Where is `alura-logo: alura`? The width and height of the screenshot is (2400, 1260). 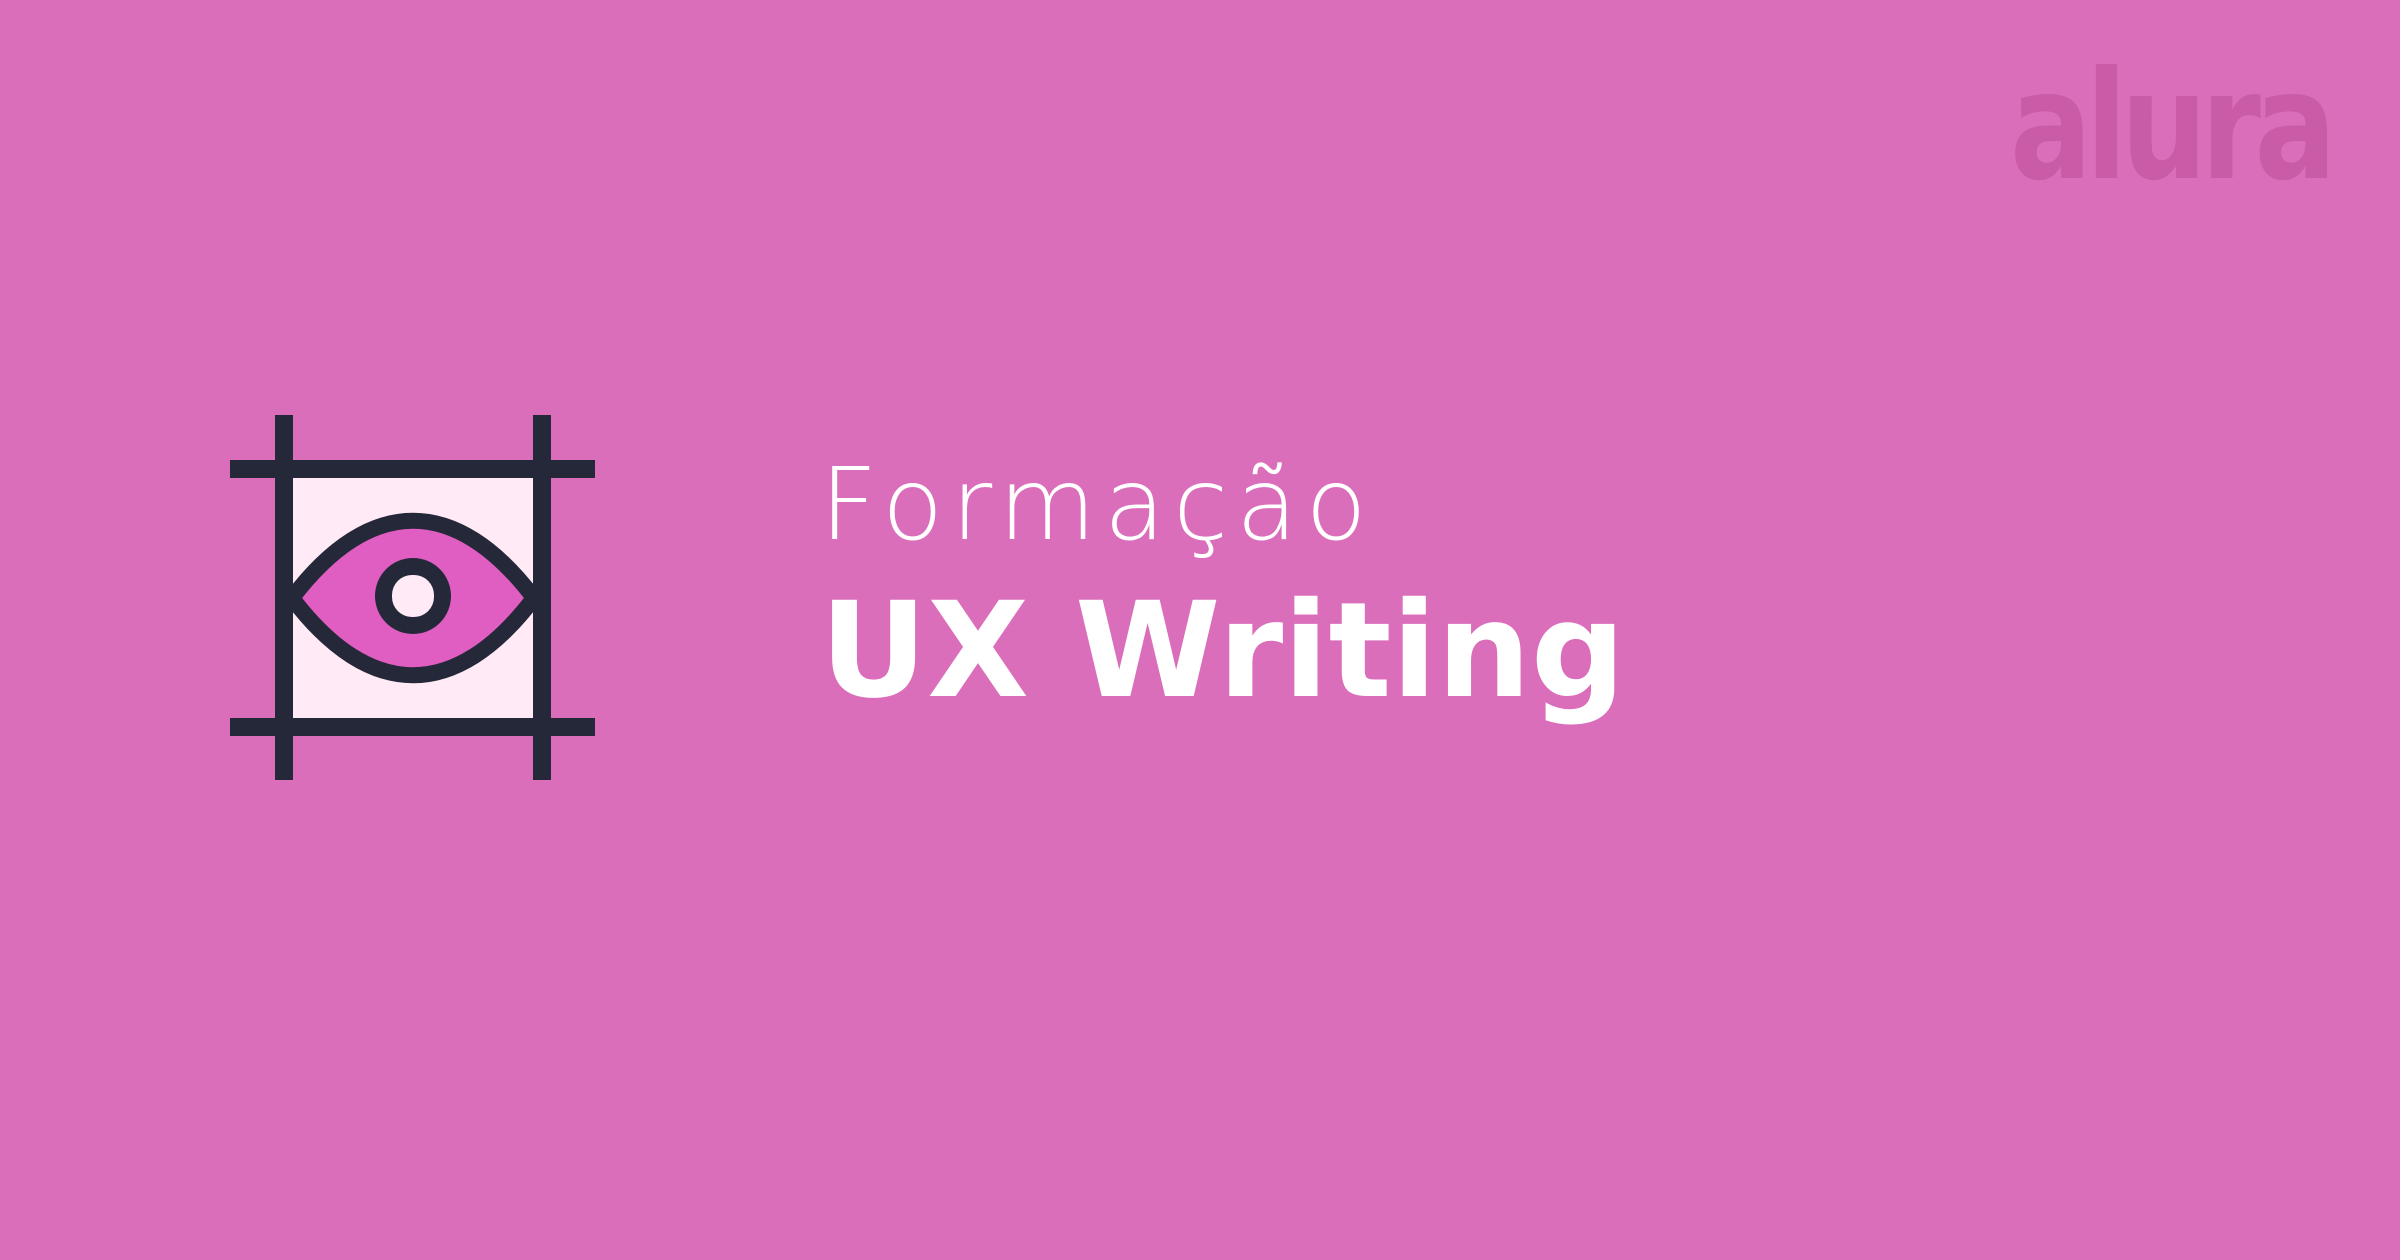
alura-logo: alura is located at coordinates (2172, 113).